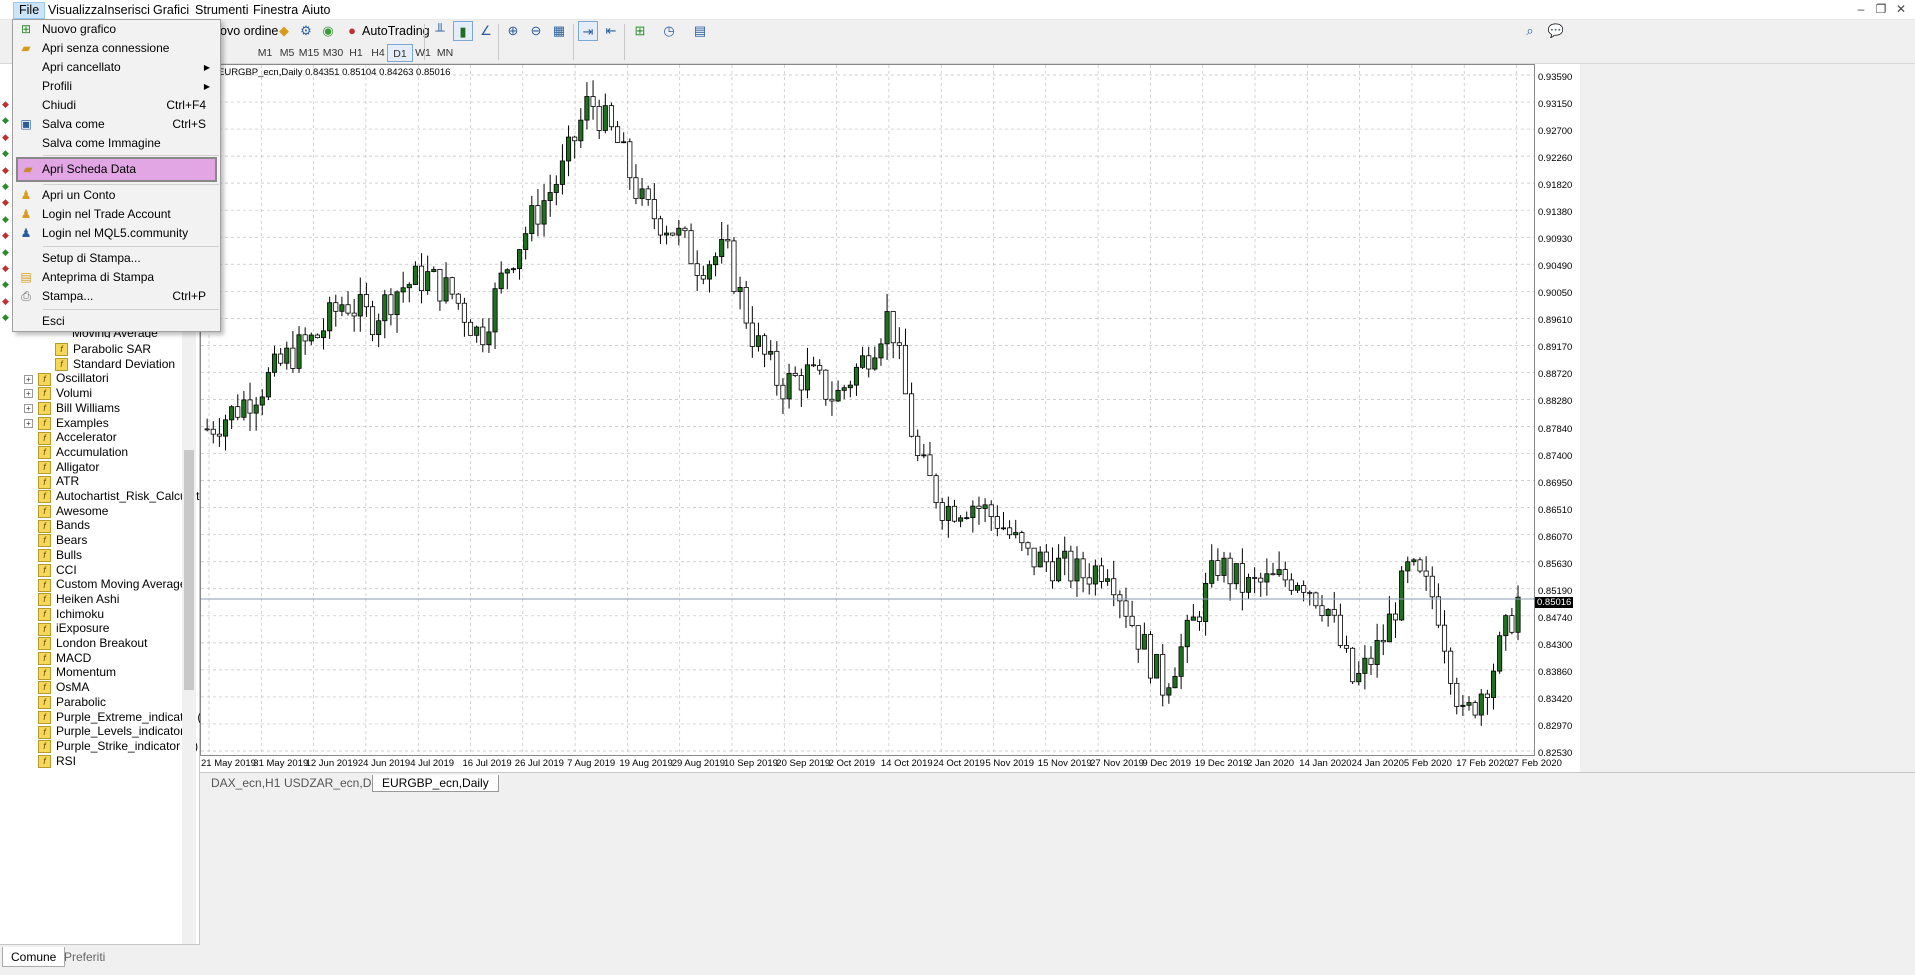 Image resolution: width=1915 pixels, height=975 pixels. What do you see at coordinates (206, 86) in the screenshot?
I see `submenu-arrow-icon: ▶` at bounding box center [206, 86].